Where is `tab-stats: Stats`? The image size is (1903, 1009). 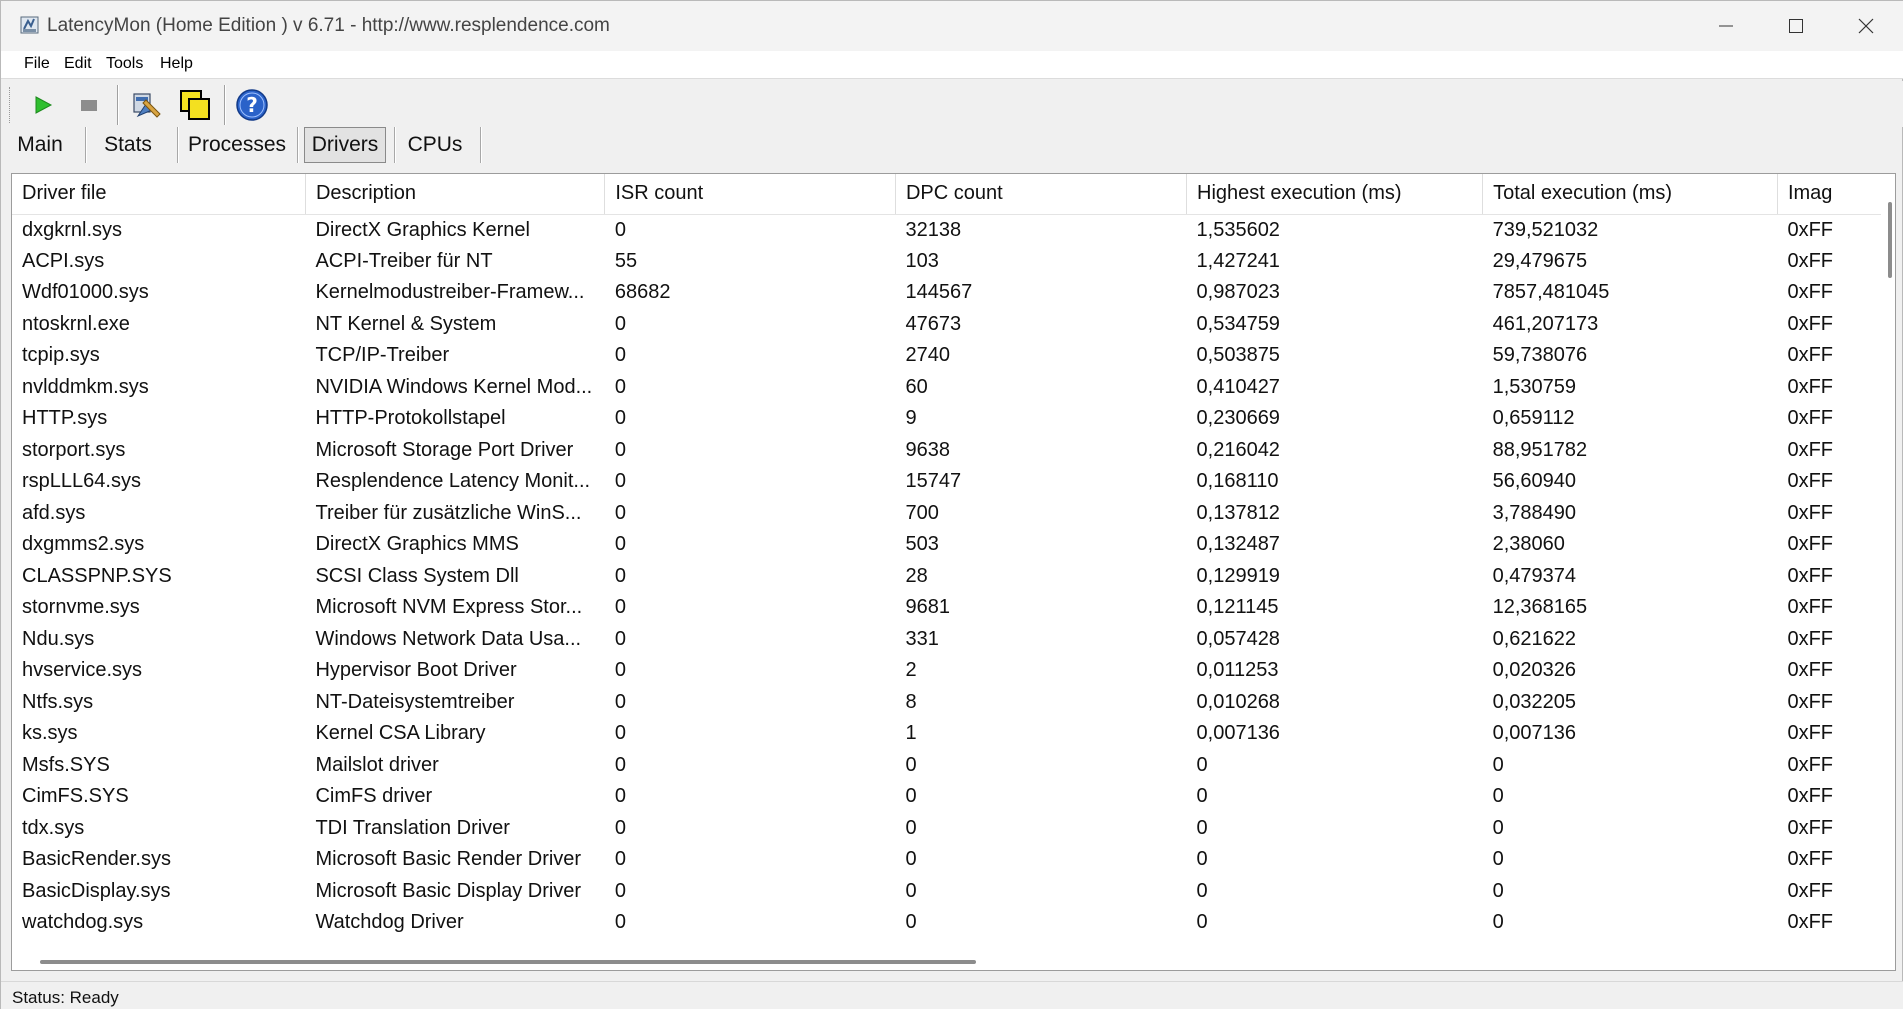
tab-stats: Stats is located at coordinates (128, 145).